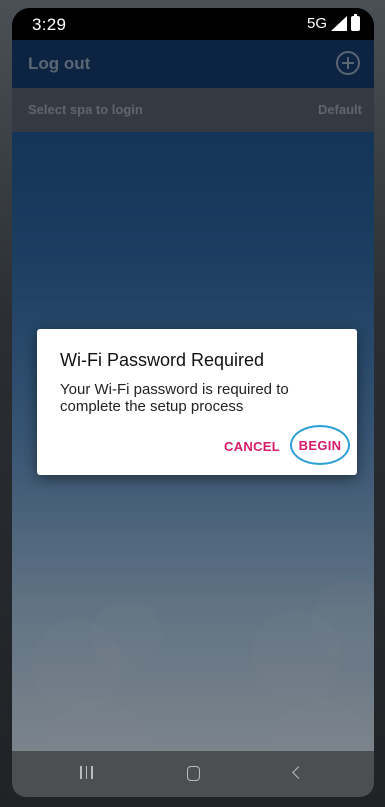  Describe the element at coordinates (49, 24) in the screenshot. I see `status-time: 3:29` at that location.